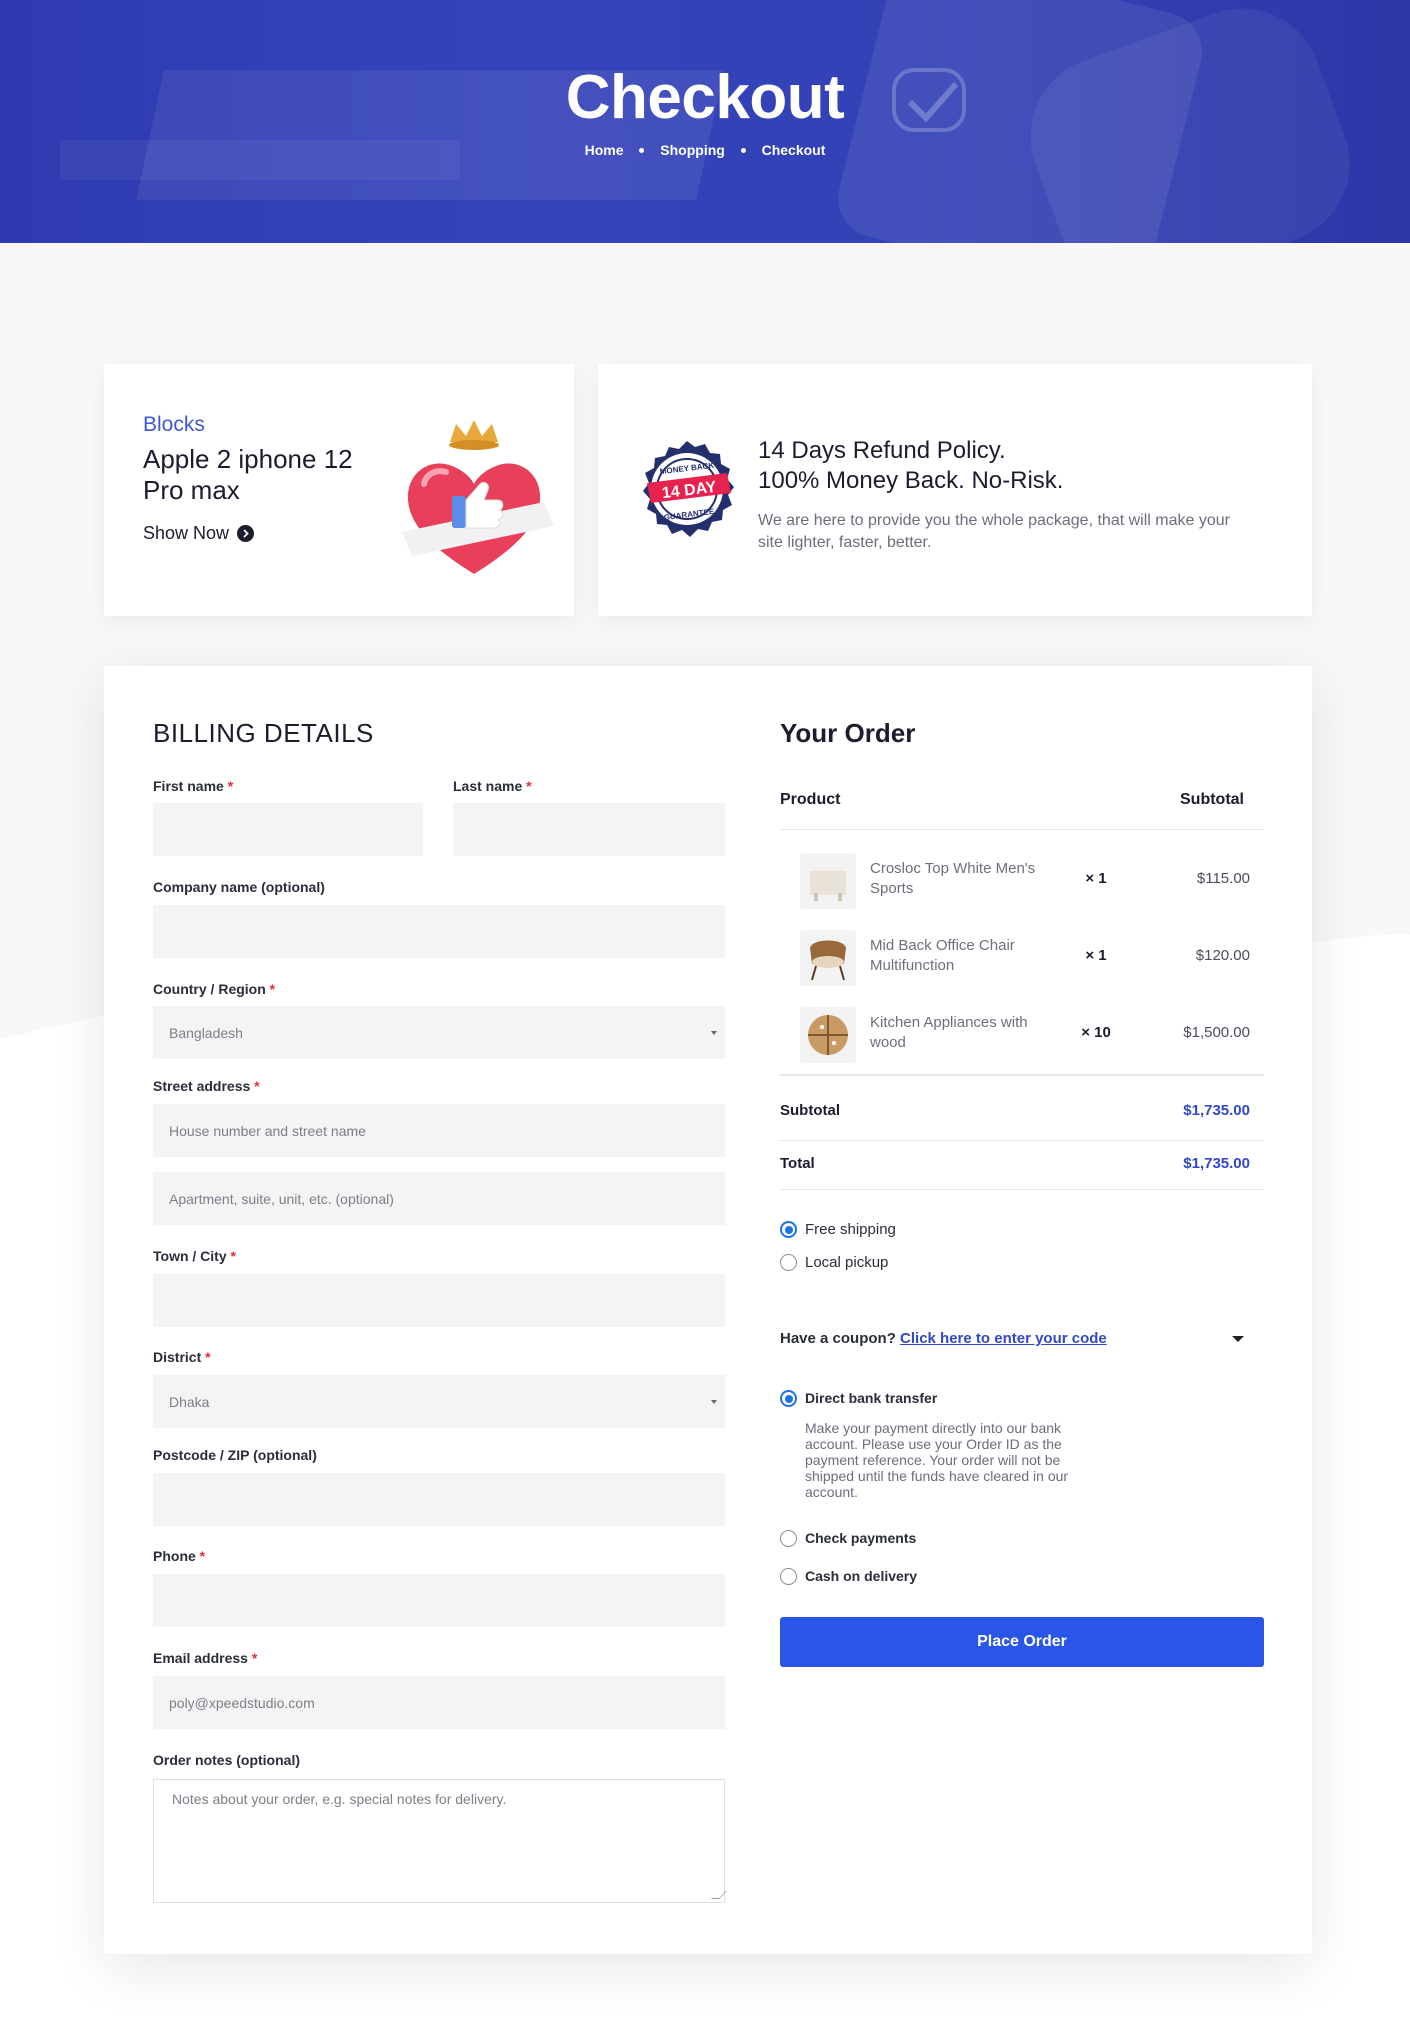 Image resolution: width=1410 pixels, height=2037 pixels. Describe the element at coordinates (439, 1130) in the screenshot. I see `street-field: House number and street name` at that location.